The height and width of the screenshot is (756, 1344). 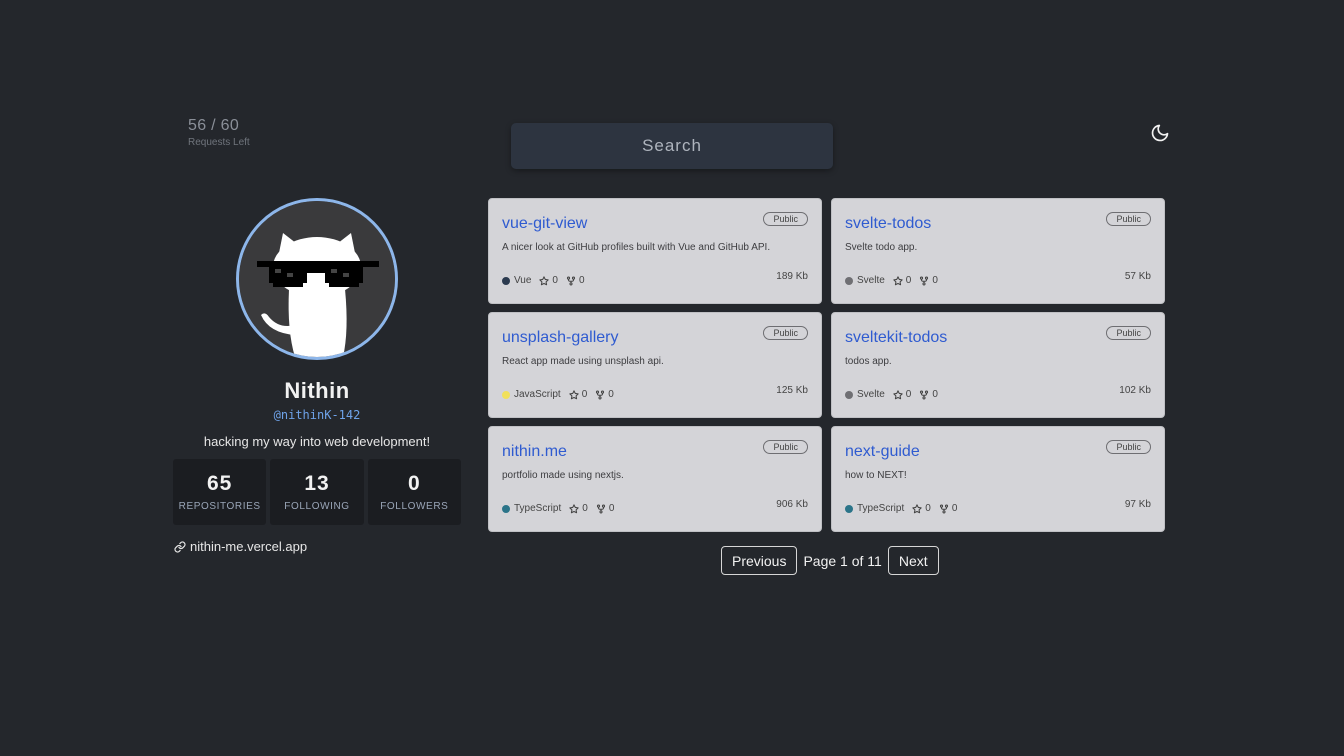 I want to click on repo-name-link: vue-git-view, so click(x=544, y=224).